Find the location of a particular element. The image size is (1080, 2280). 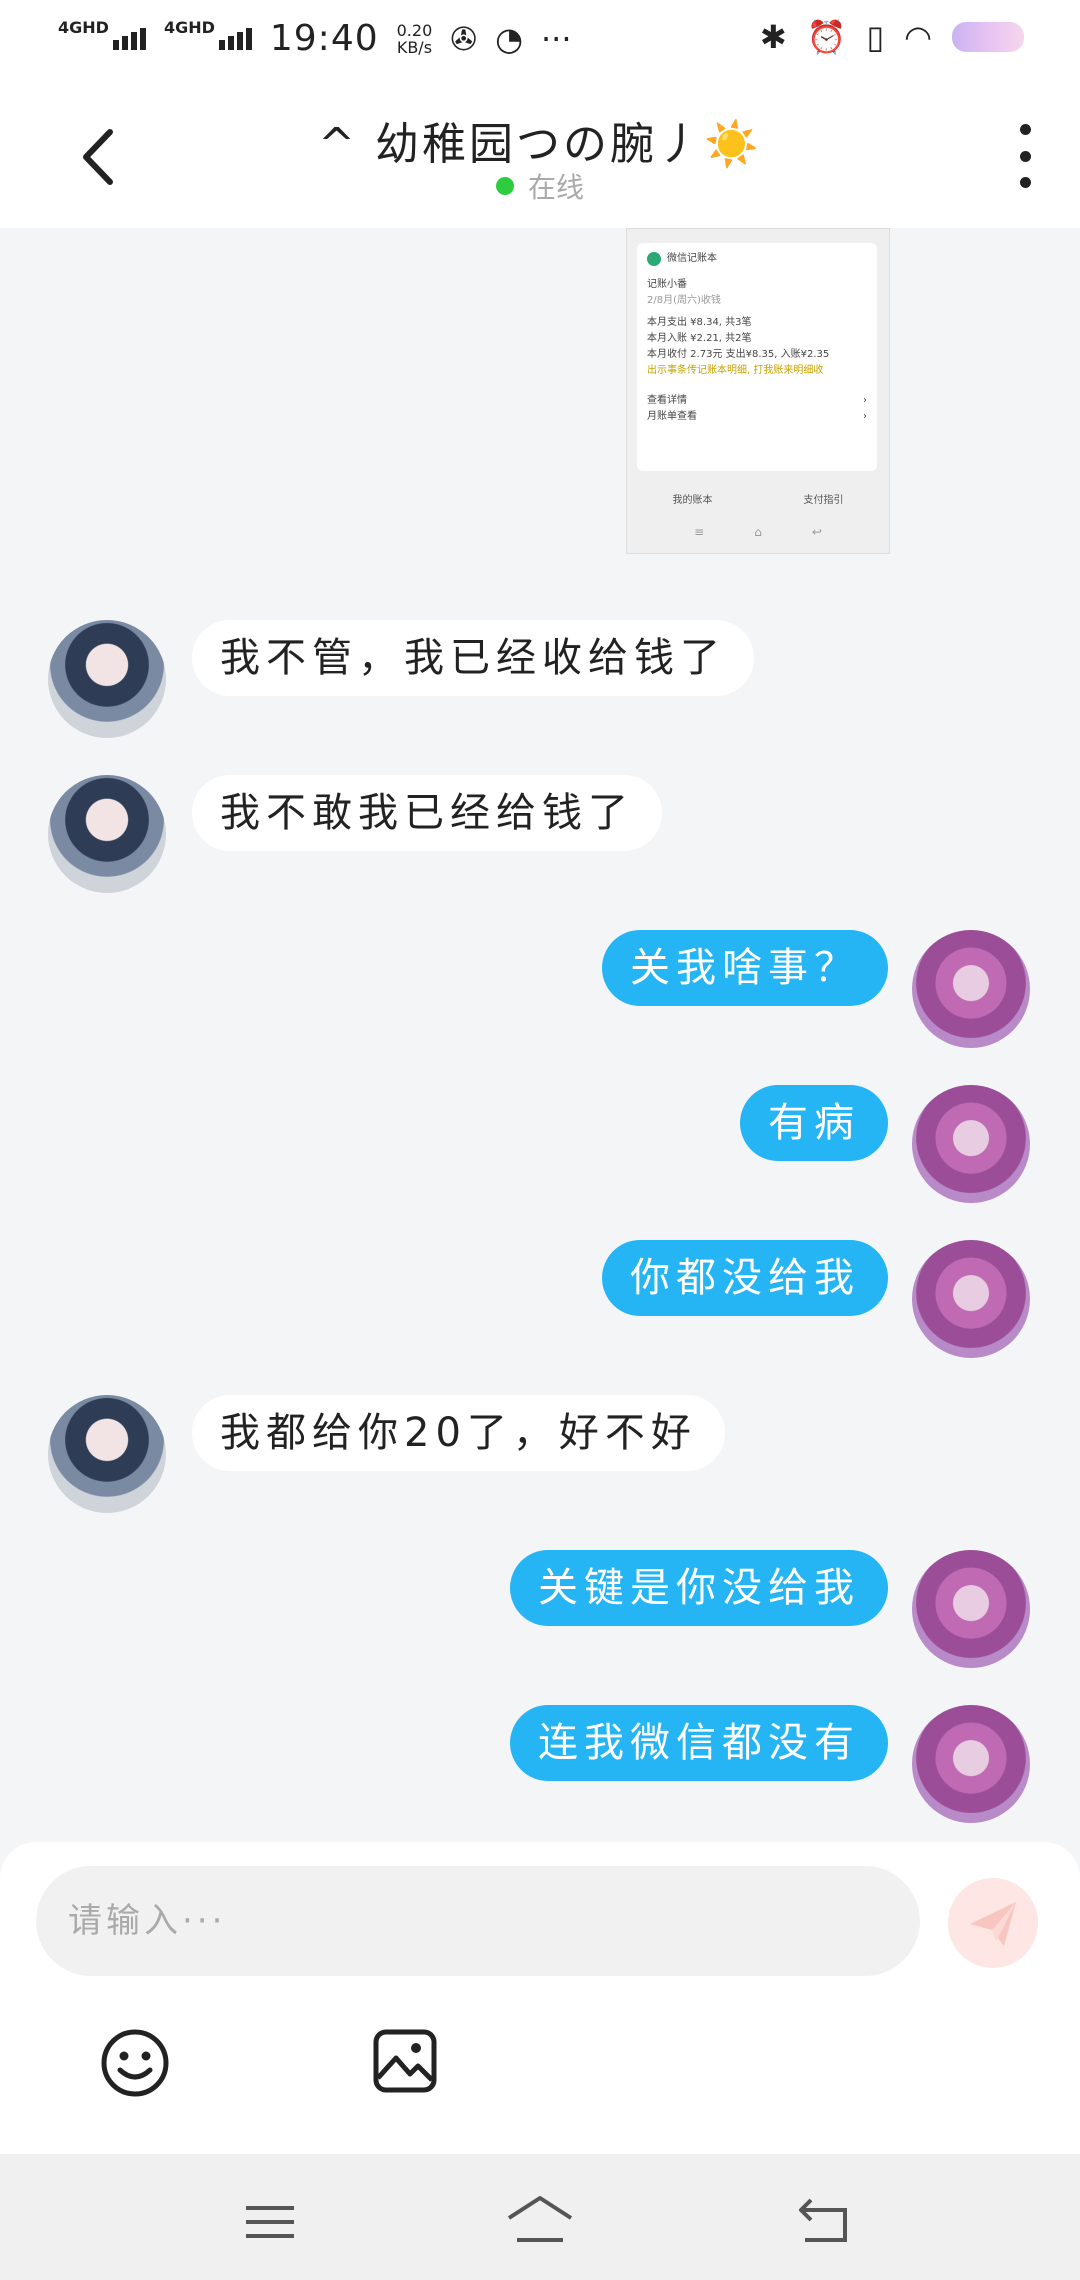

ledger-row: 查看详情 › is located at coordinates (757, 401).